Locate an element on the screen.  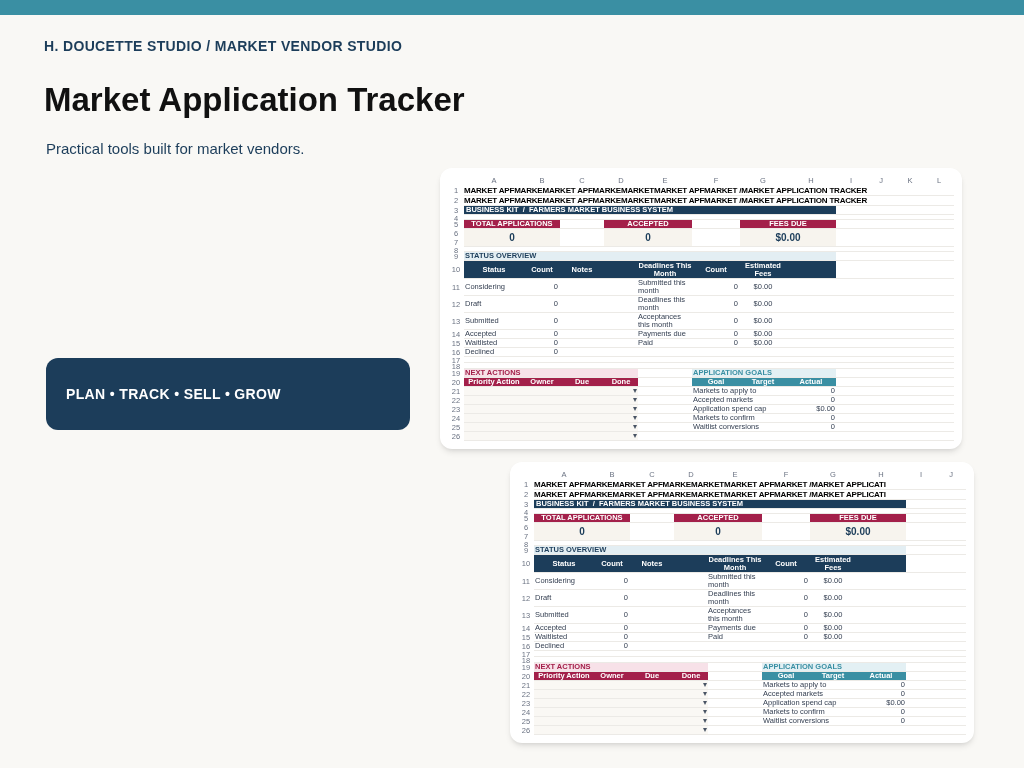
subtitle: Practical tools built for market vendors. is located at coordinates (175, 149).